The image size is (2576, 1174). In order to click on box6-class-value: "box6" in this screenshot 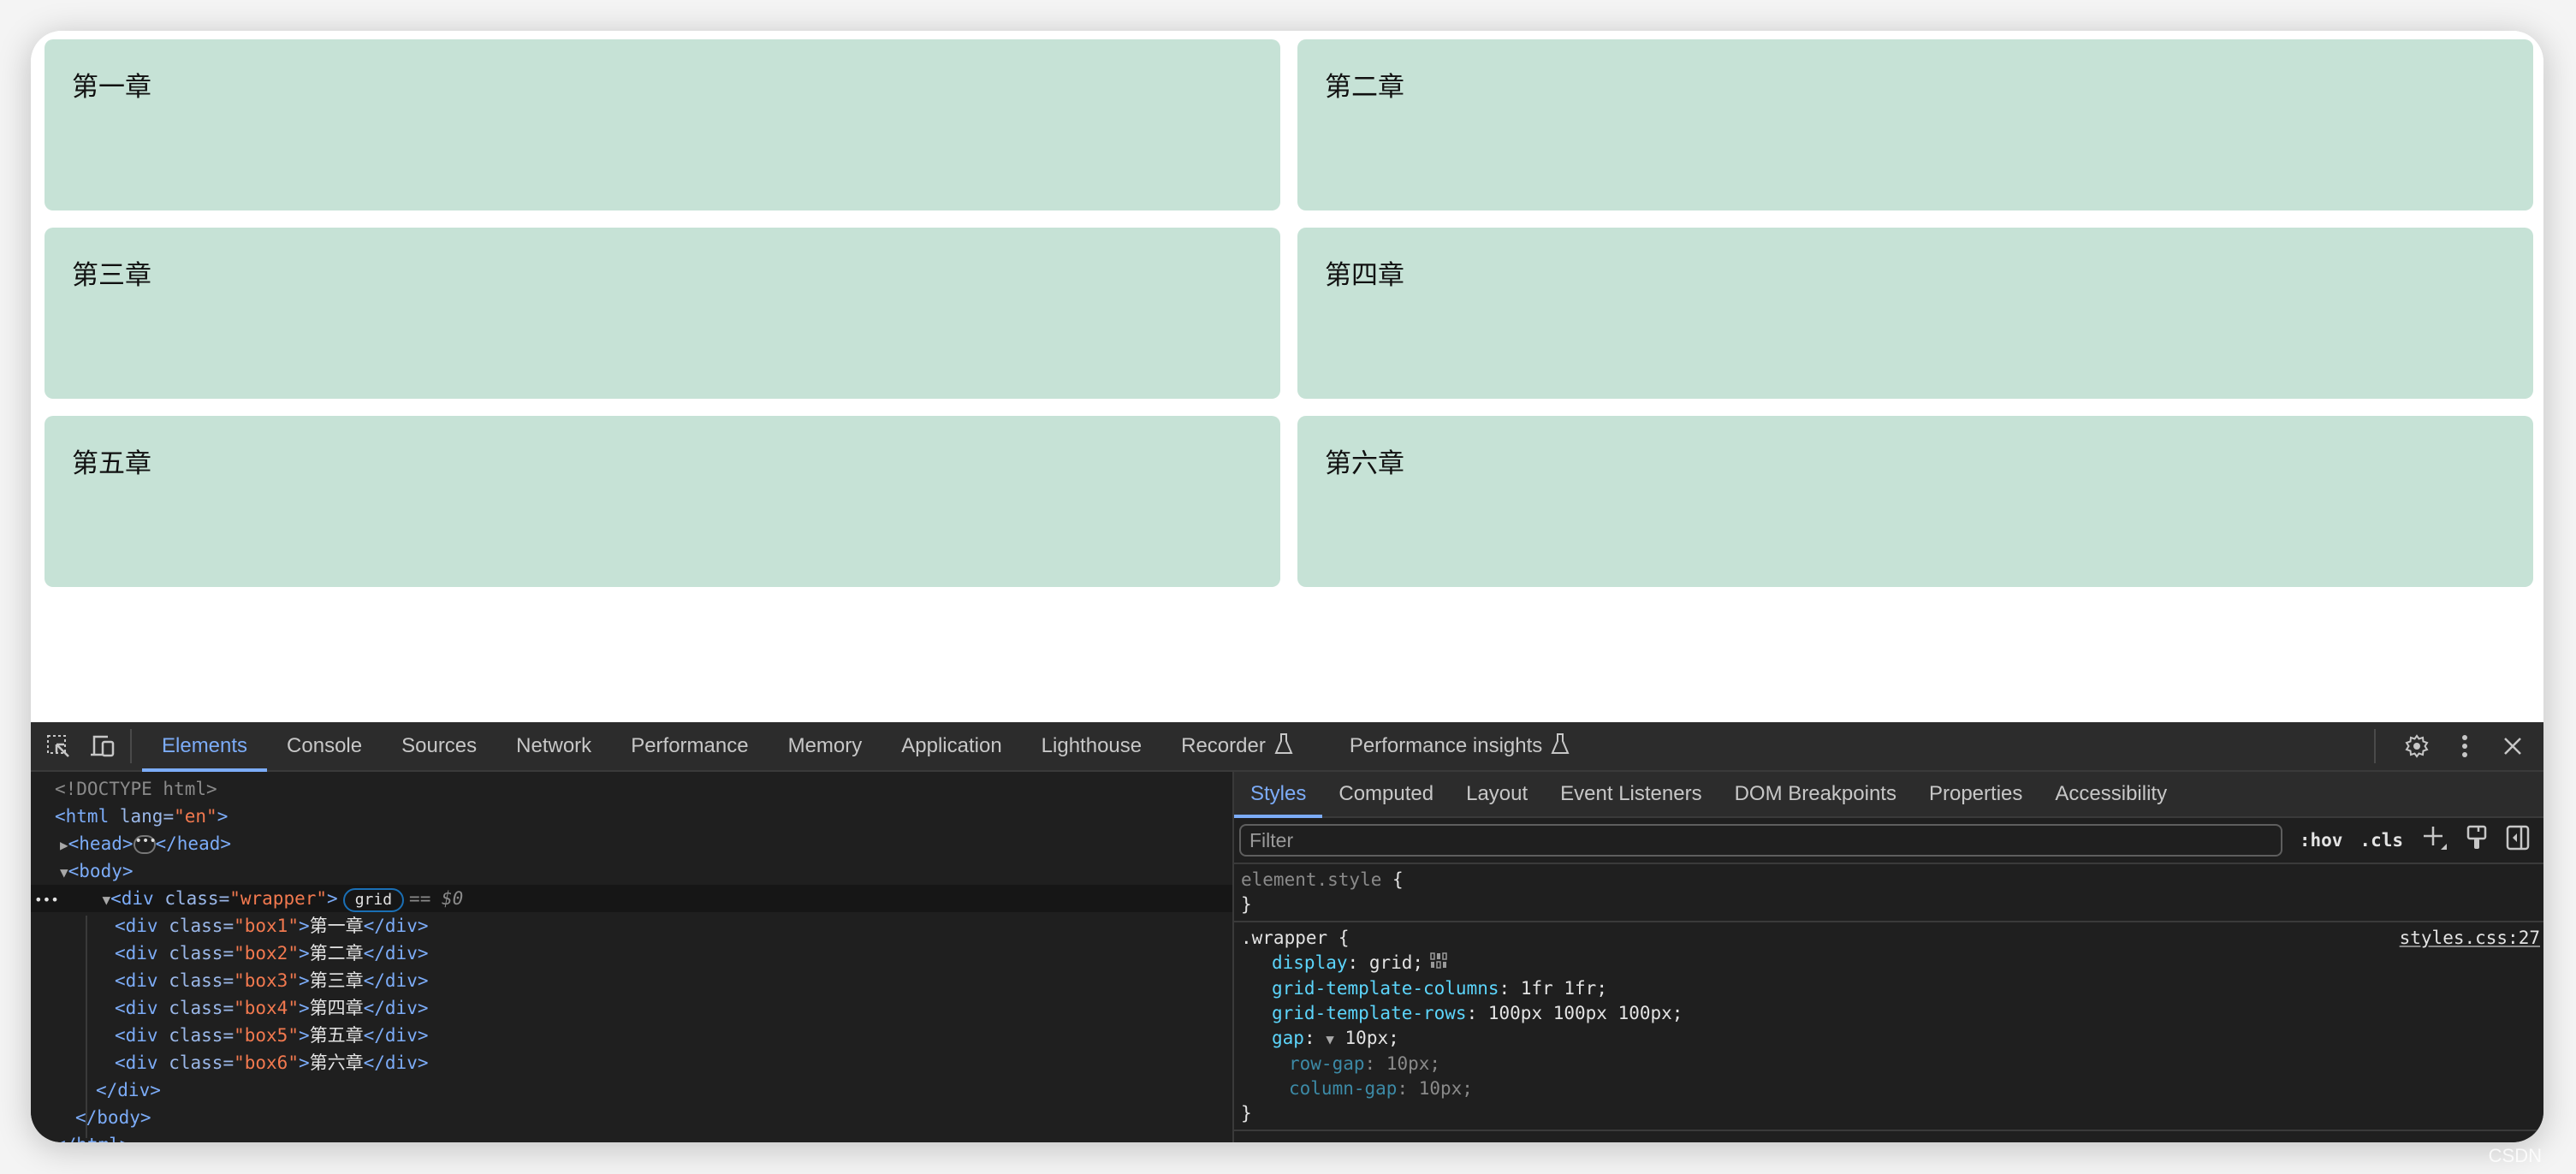, I will do `click(266, 1062)`.